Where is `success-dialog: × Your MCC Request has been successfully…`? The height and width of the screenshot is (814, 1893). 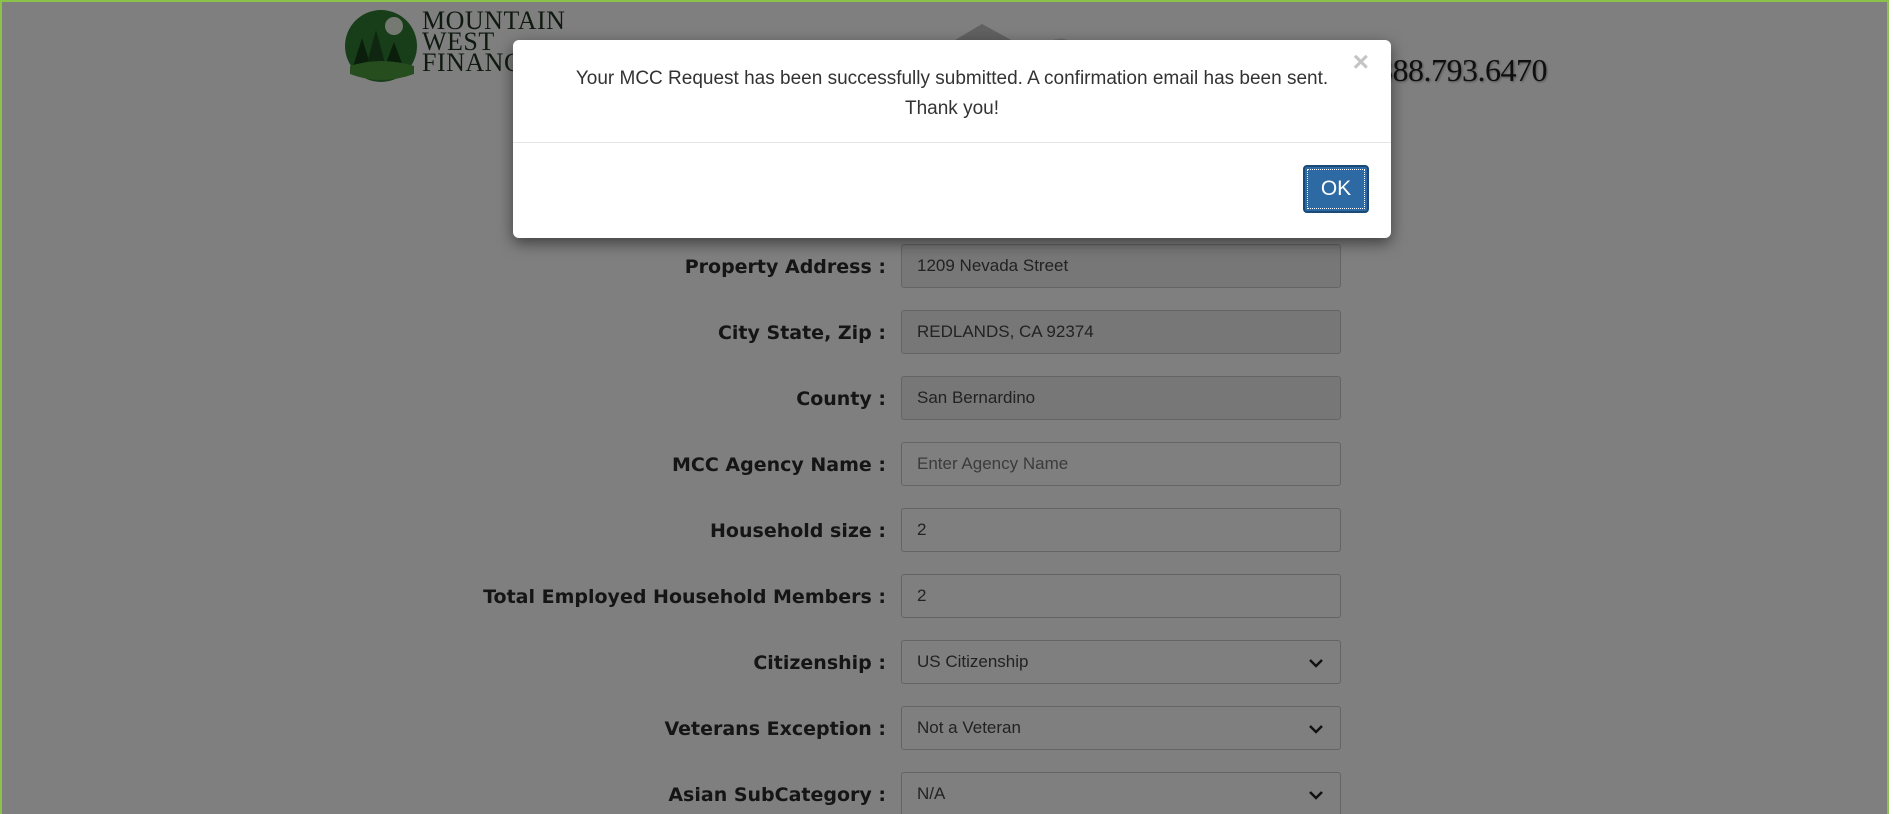
success-dialog: × Your MCC Request has been successfully… is located at coordinates (952, 139).